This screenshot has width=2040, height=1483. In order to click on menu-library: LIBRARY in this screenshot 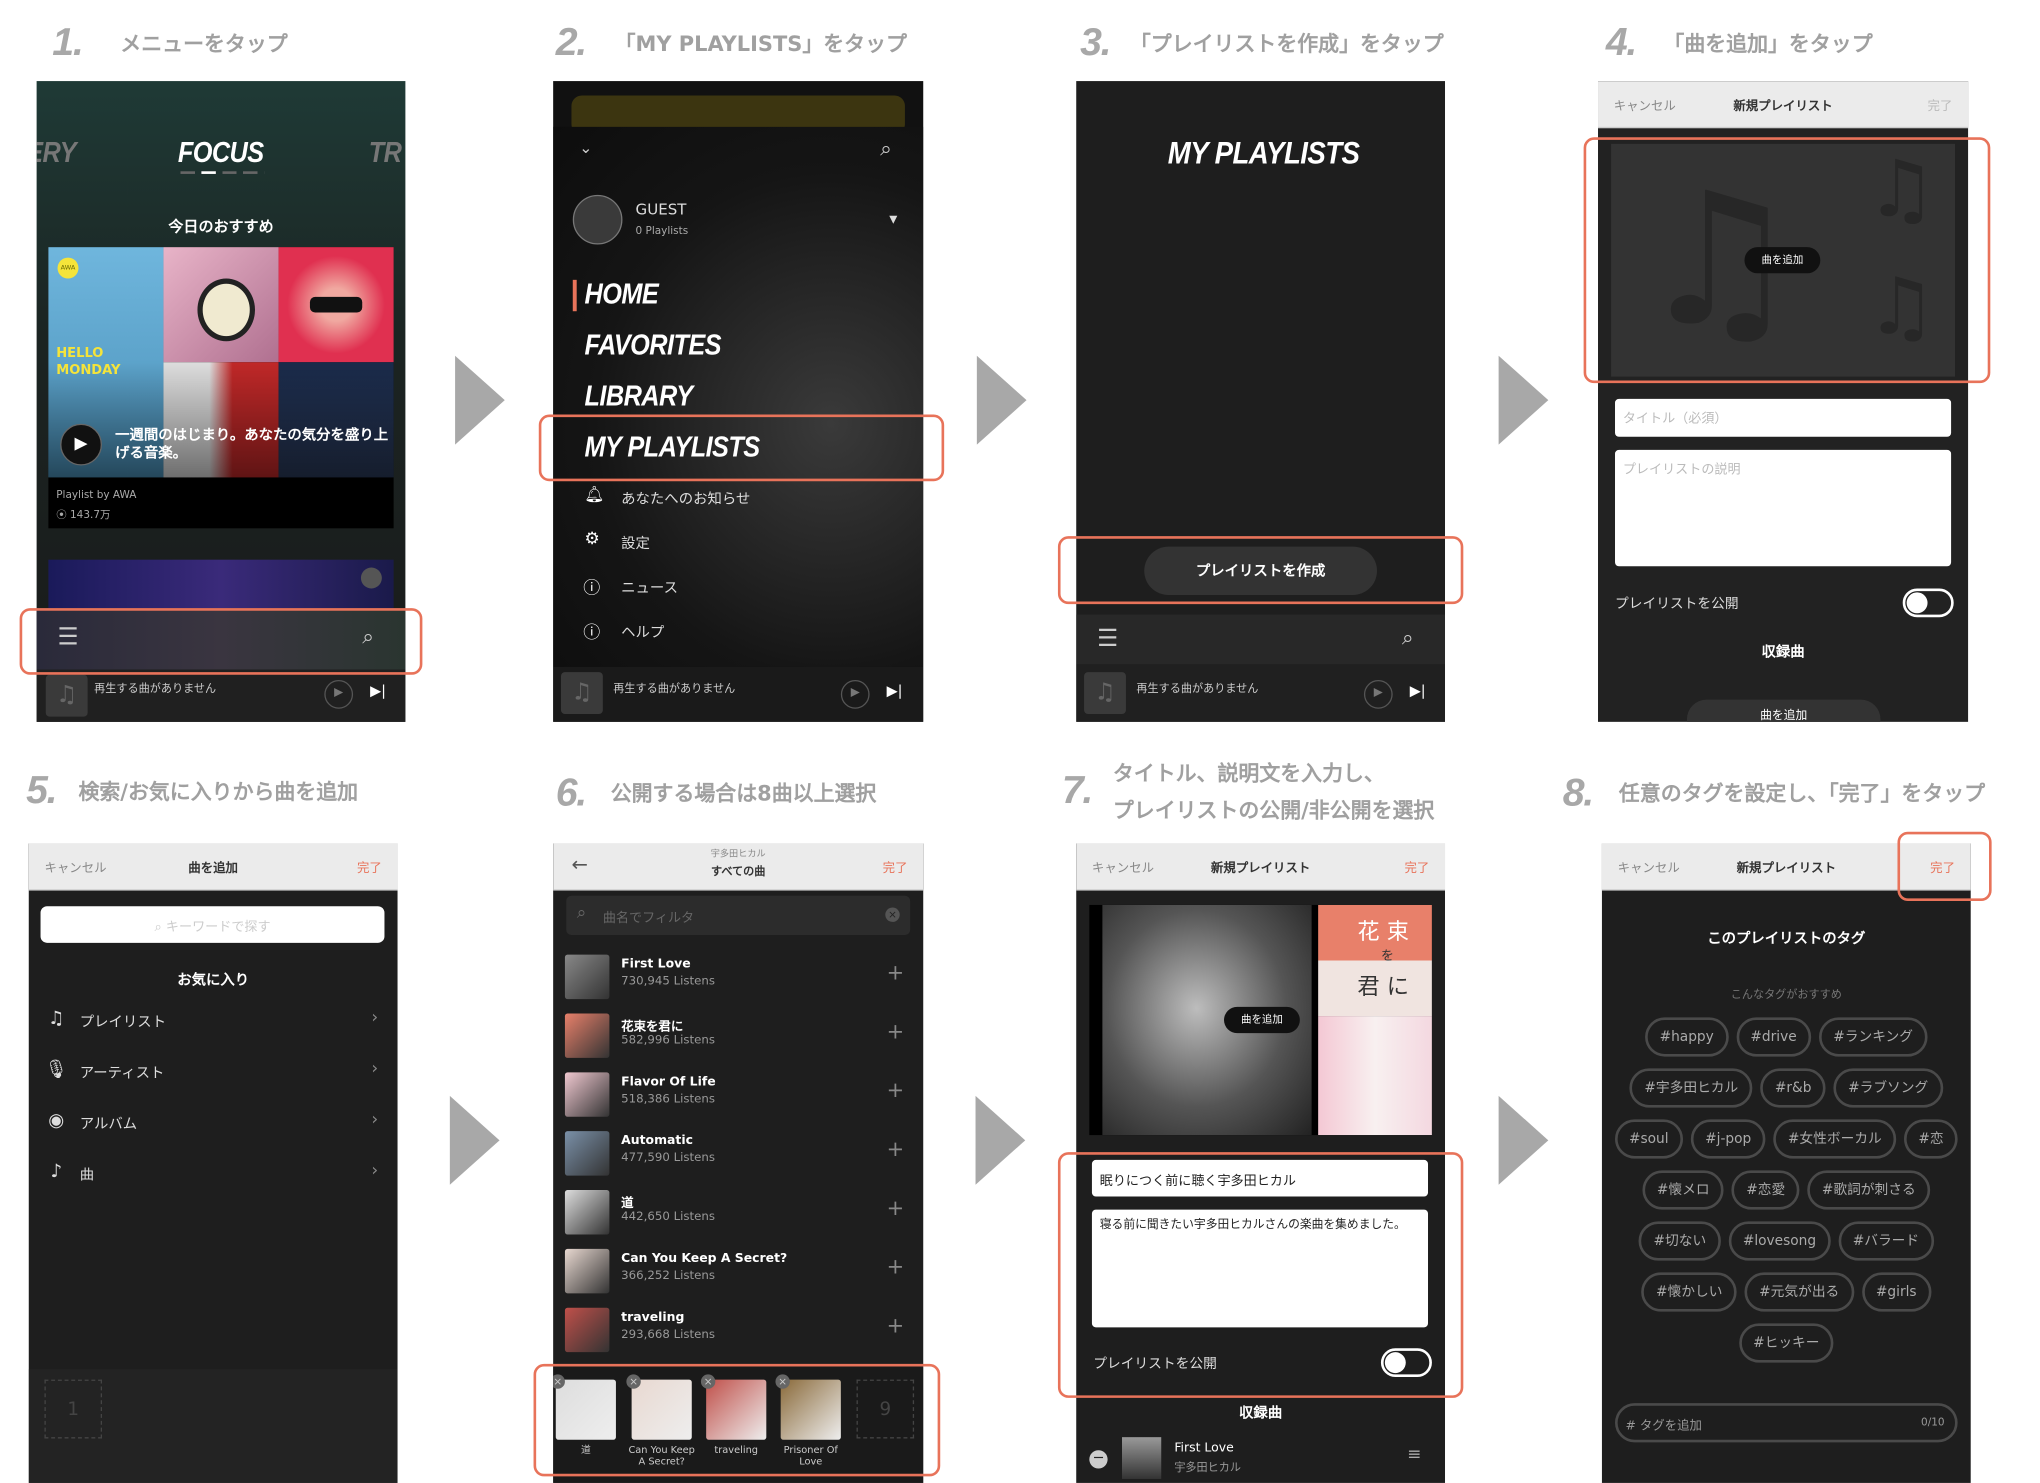, I will do `click(639, 396)`.